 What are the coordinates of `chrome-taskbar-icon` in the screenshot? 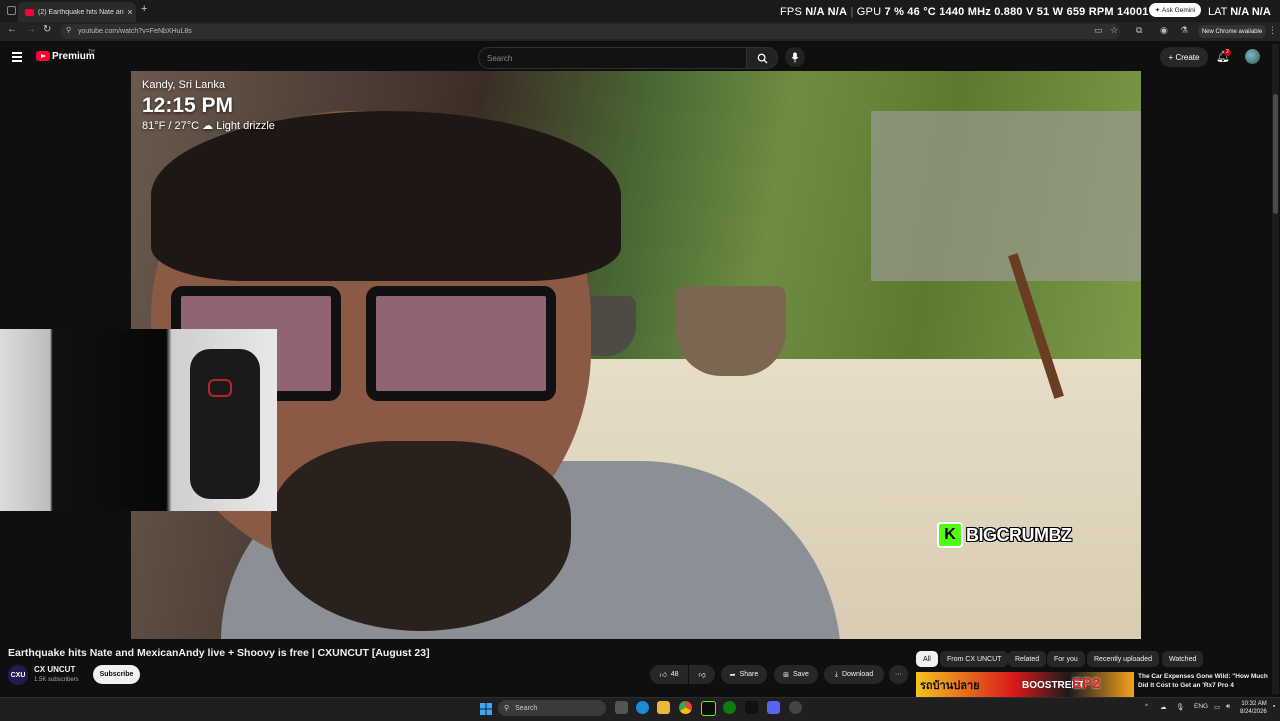 It's located at (685, 707).